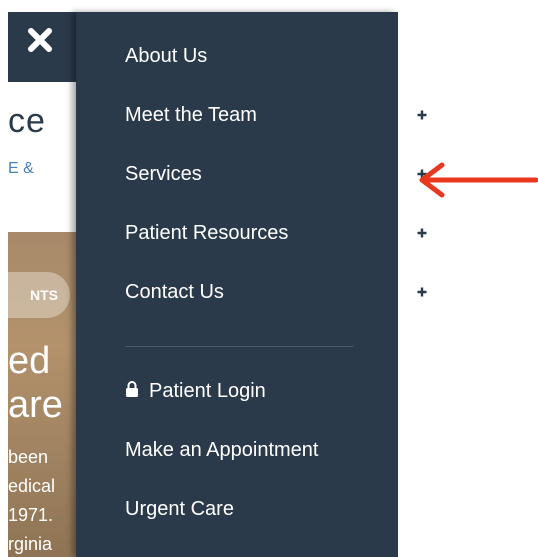 This screenshot has width=538, height=557. Describe the element at coordinates (32, 486) in the screenshot. I see `hero-text-line: edical` at that location.